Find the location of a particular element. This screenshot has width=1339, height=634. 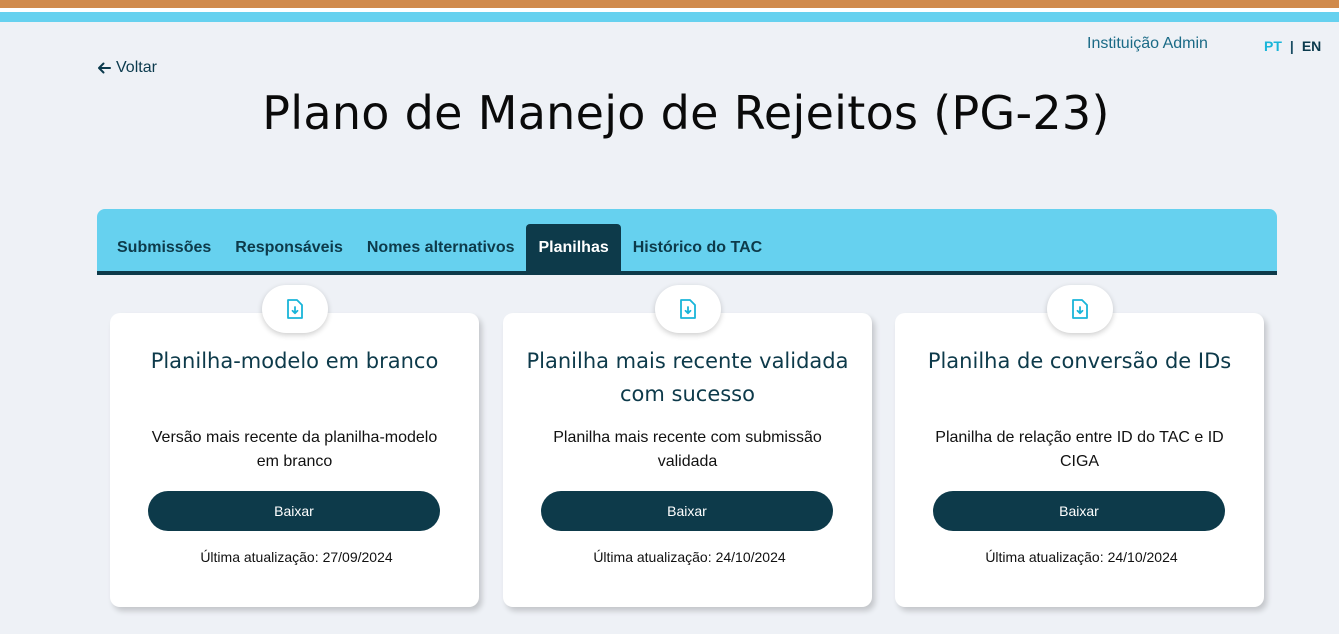

card-last-updated: Última atualização: 27/09/2024 is located at coordinates (294, 557).